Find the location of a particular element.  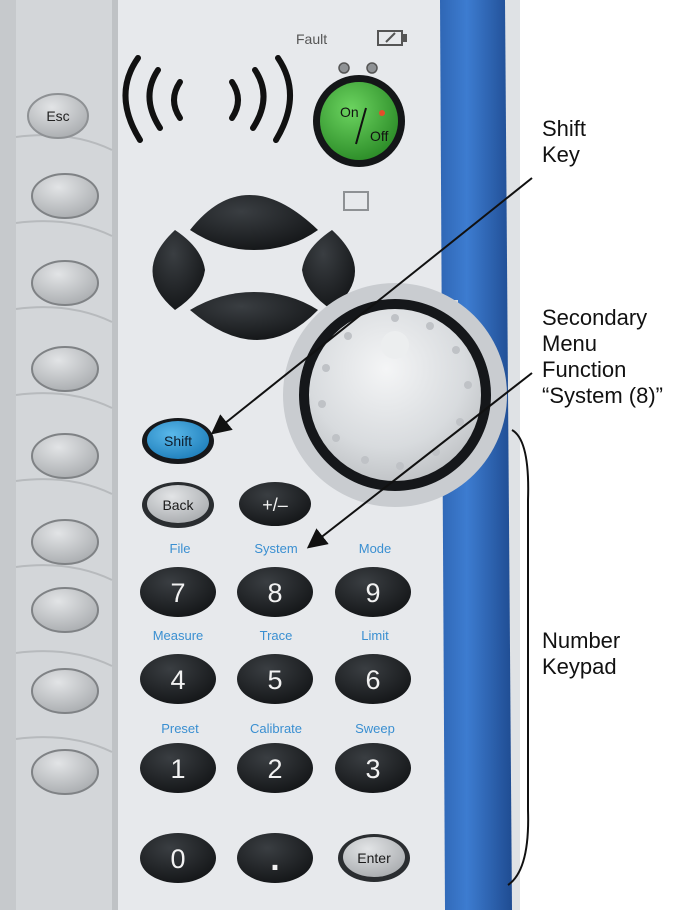

secondary-label-trace: Trace is located at coordinates (276, 635).